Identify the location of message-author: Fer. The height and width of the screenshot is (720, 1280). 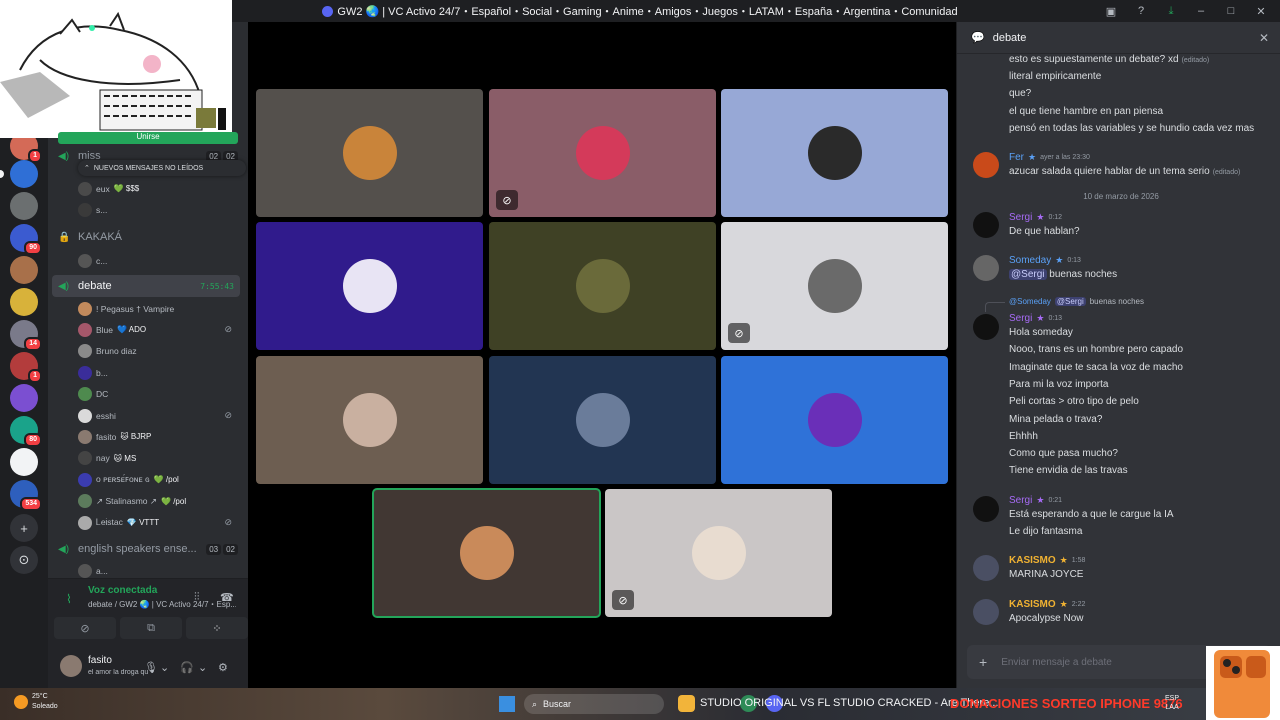
(1016, 157).